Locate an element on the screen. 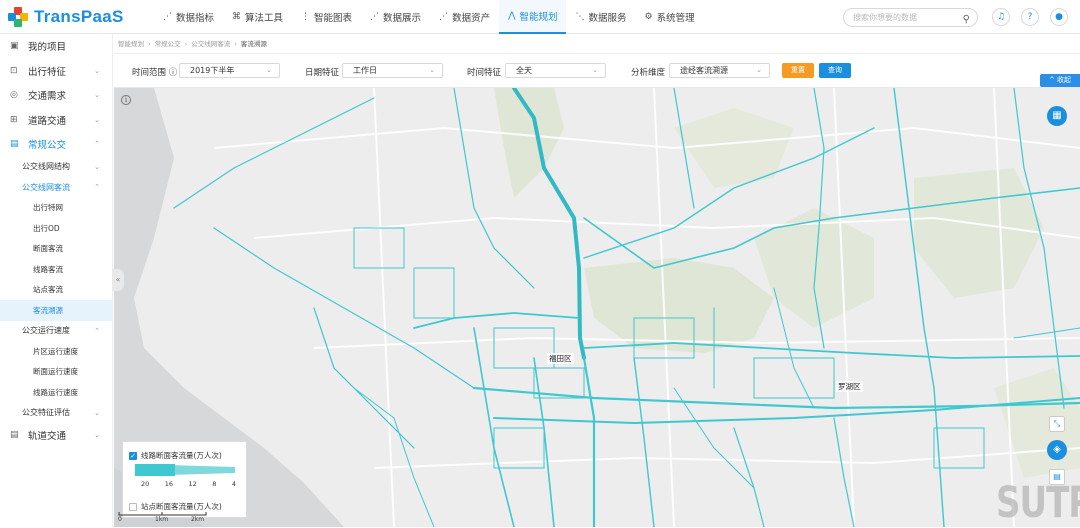 The width and height of the screenshot is (1080, 528). help-icon: ? is located at coordinates (1030, 17).